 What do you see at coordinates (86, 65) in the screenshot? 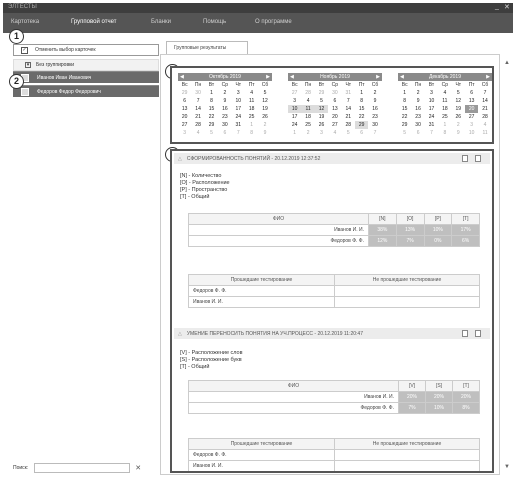
I see `grouping-select: ▾ Без группировки` at bounding box center [86, 65].